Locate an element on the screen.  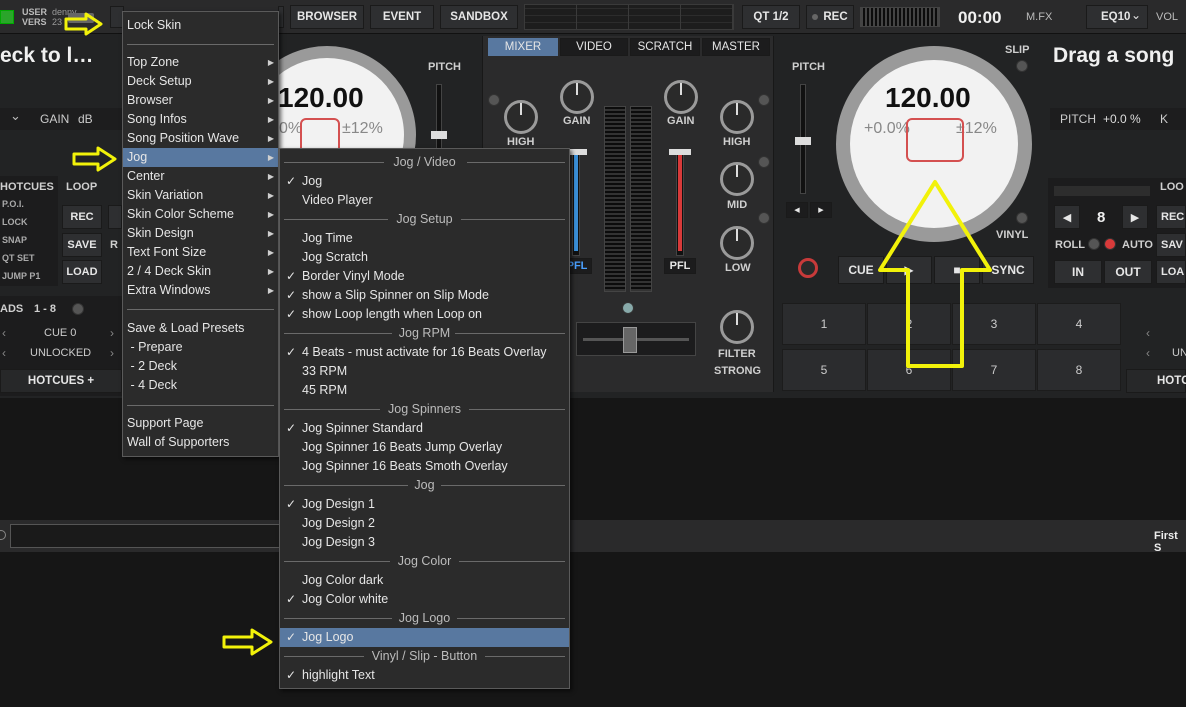
menu-item-jog-logo: ✓ Jog Logo is located at coordinates (424, 637).